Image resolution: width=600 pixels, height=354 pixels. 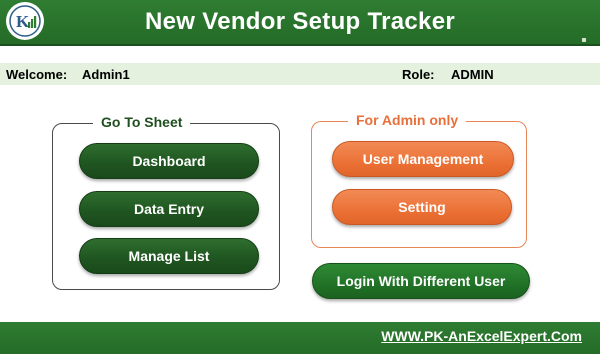 What do you see at coordinates (407, 120) in the screenshot?
I see `admin-only-title: For Admin only` at bounding box center [407, 120].